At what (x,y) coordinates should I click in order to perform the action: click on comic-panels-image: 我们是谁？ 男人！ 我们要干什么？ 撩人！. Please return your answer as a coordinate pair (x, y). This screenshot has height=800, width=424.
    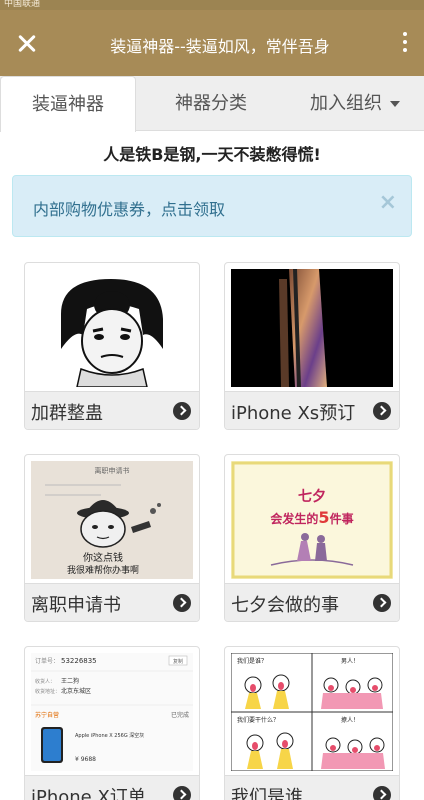
    Looking at the image, I should click on (312, 712).